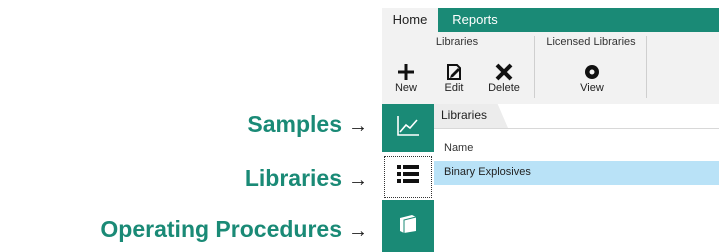  I want to click on callout-libraries-label: Libraries, so click(293, 178).